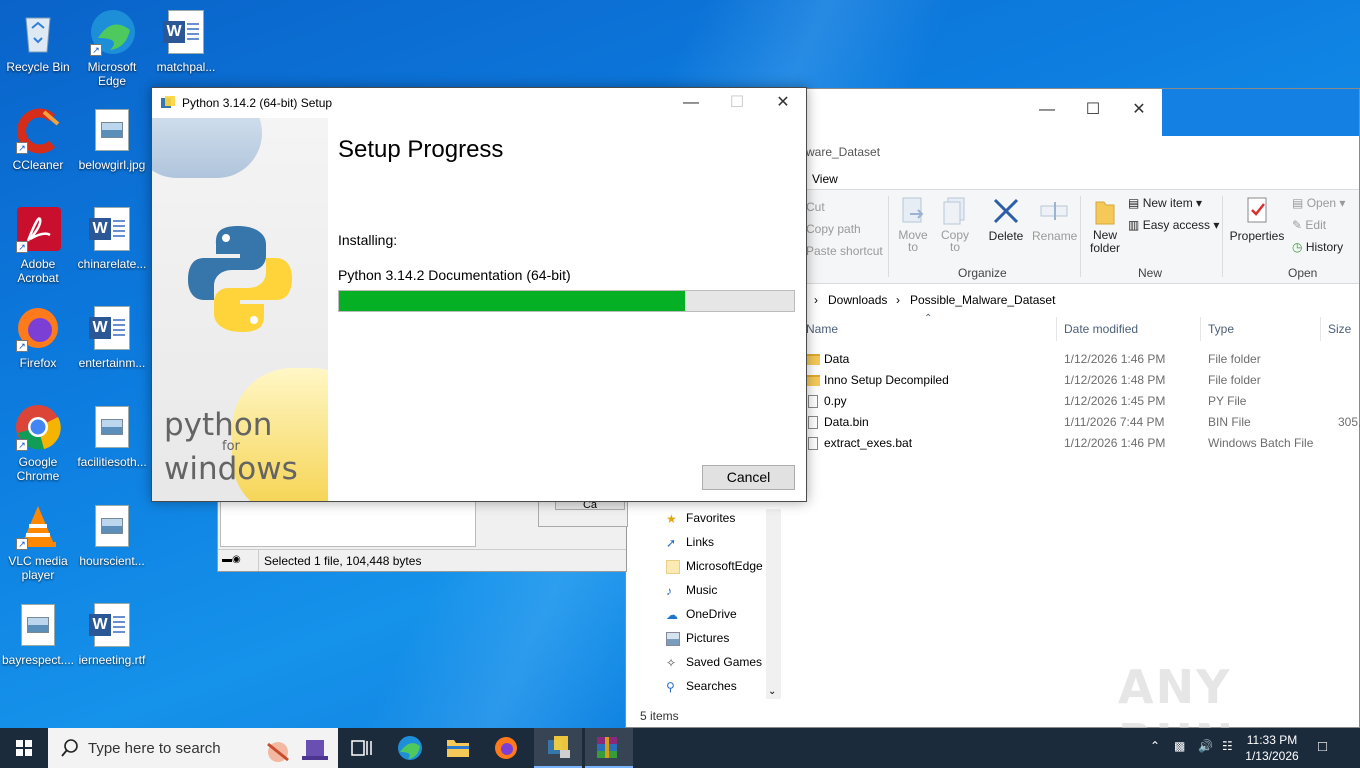 The height and width of the screenshot is (768, 1360). I want to click on nav-item-searches: ⚲ Searches, so click(701, 690).